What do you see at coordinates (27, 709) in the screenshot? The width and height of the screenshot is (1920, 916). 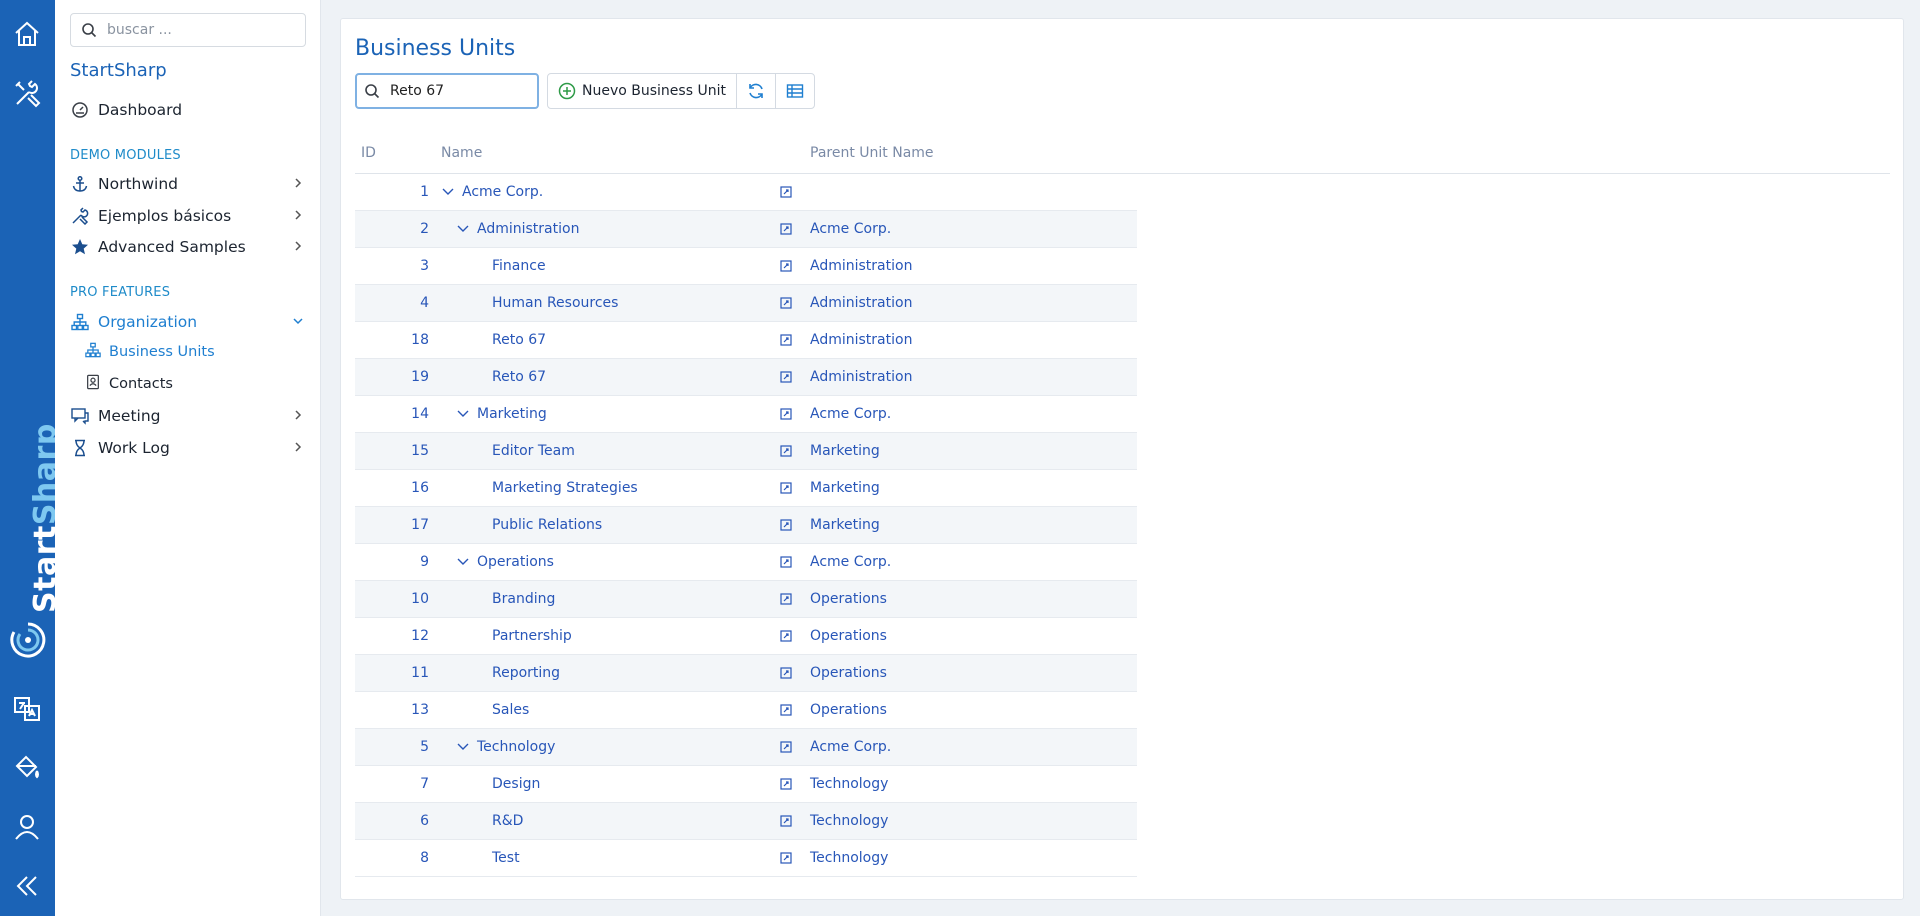 I see `translate-icon` at bounding box center [27, 709].